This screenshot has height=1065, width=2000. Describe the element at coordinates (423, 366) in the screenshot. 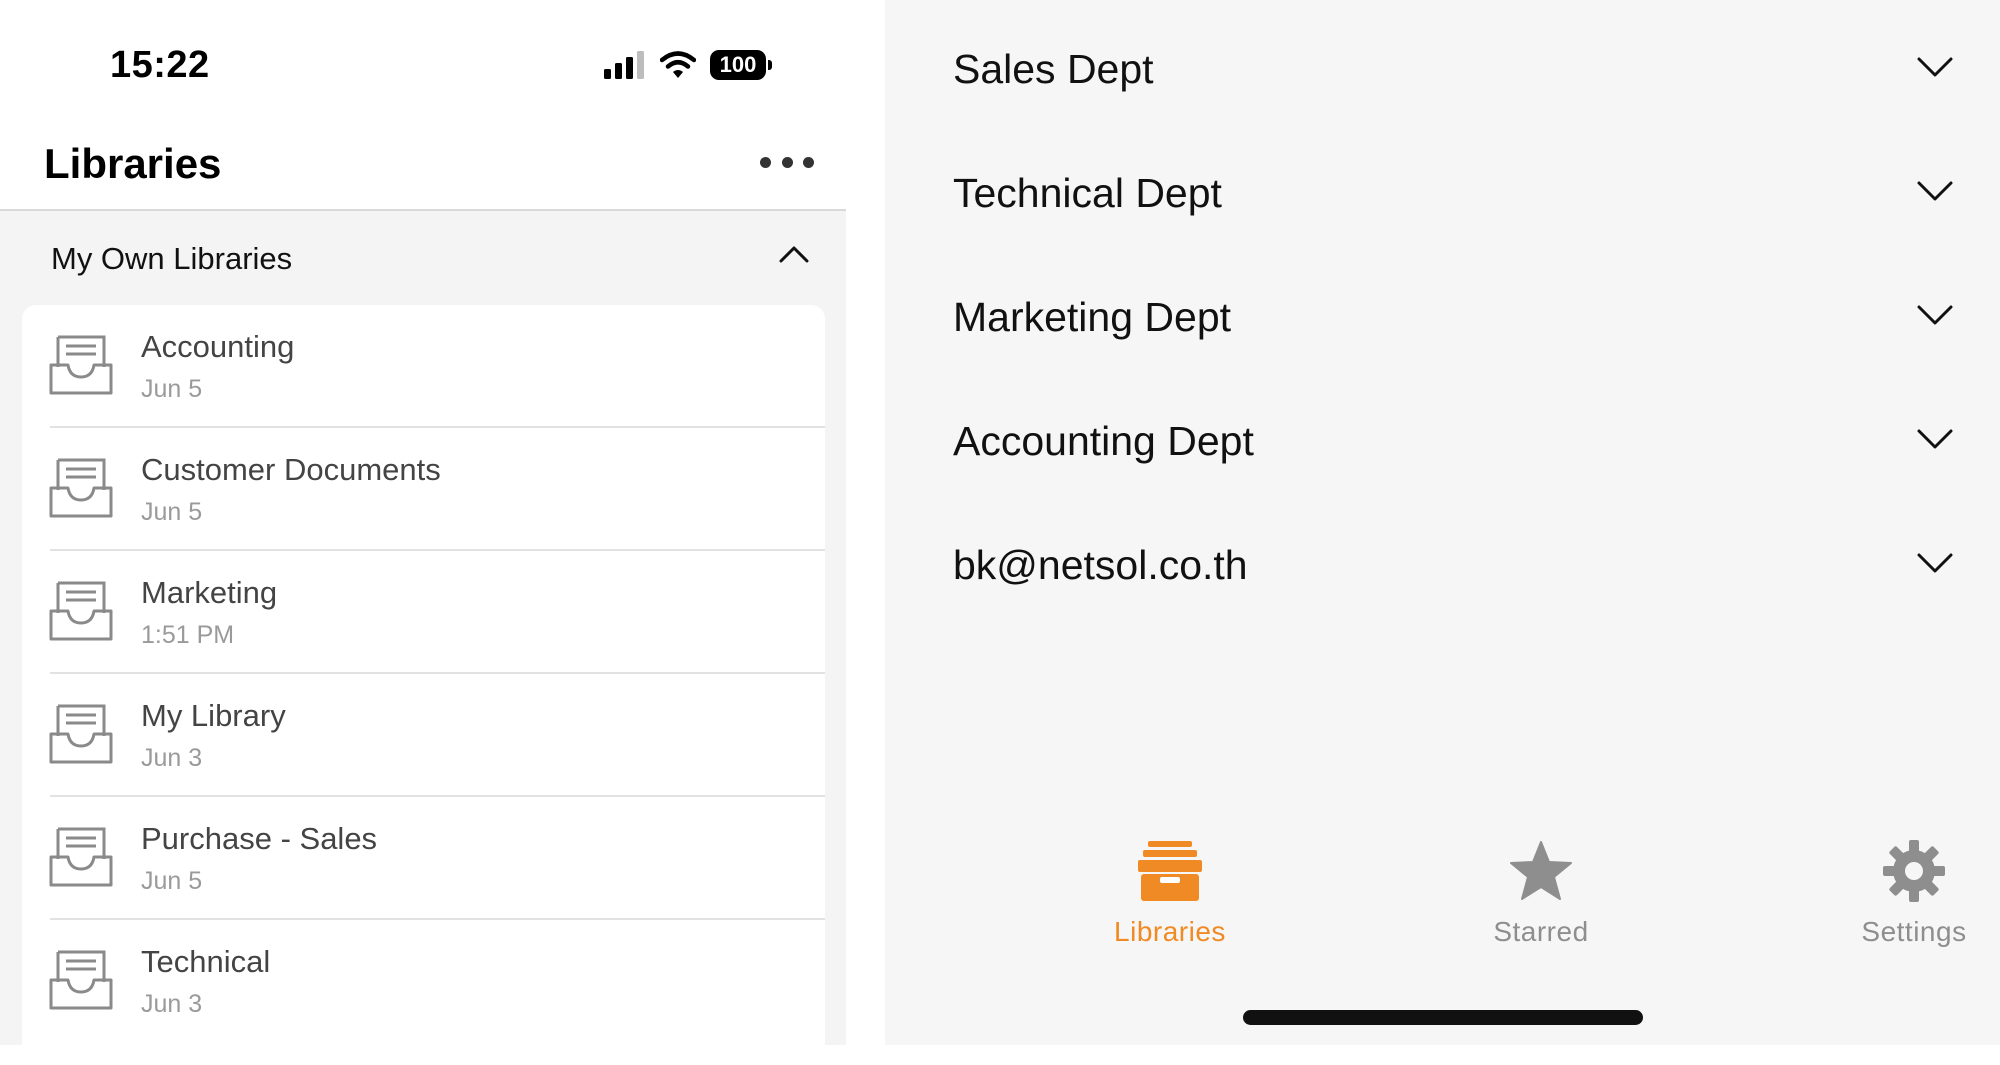

I see `library-row-accounting: Accounting Jun 5` at that location.